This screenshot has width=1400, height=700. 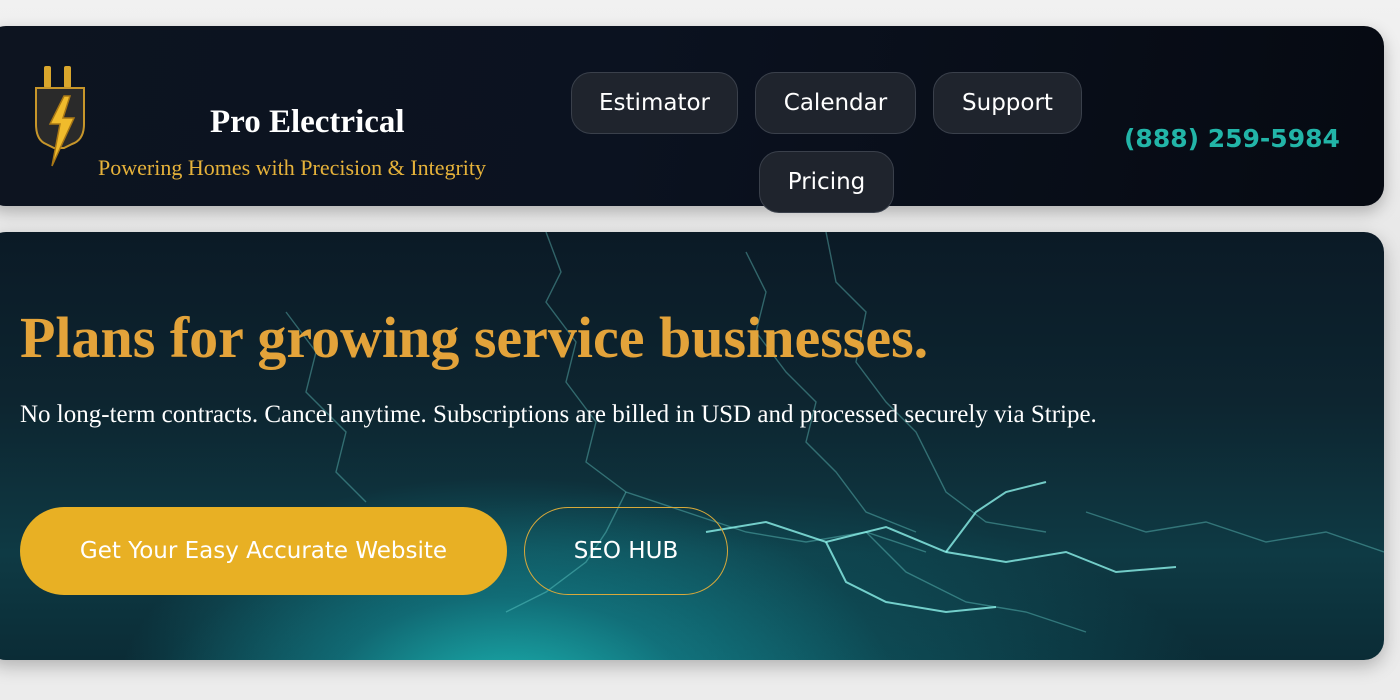 I want to click on seo-hub-button: SEO HUB, so click(x=626, y=551).